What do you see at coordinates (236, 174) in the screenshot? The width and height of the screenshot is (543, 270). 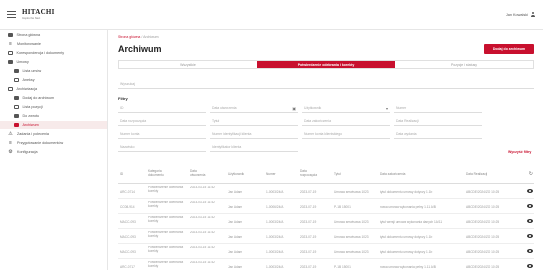 I see `column-header-user: Użytkownik` at bounding box center [236, 174].